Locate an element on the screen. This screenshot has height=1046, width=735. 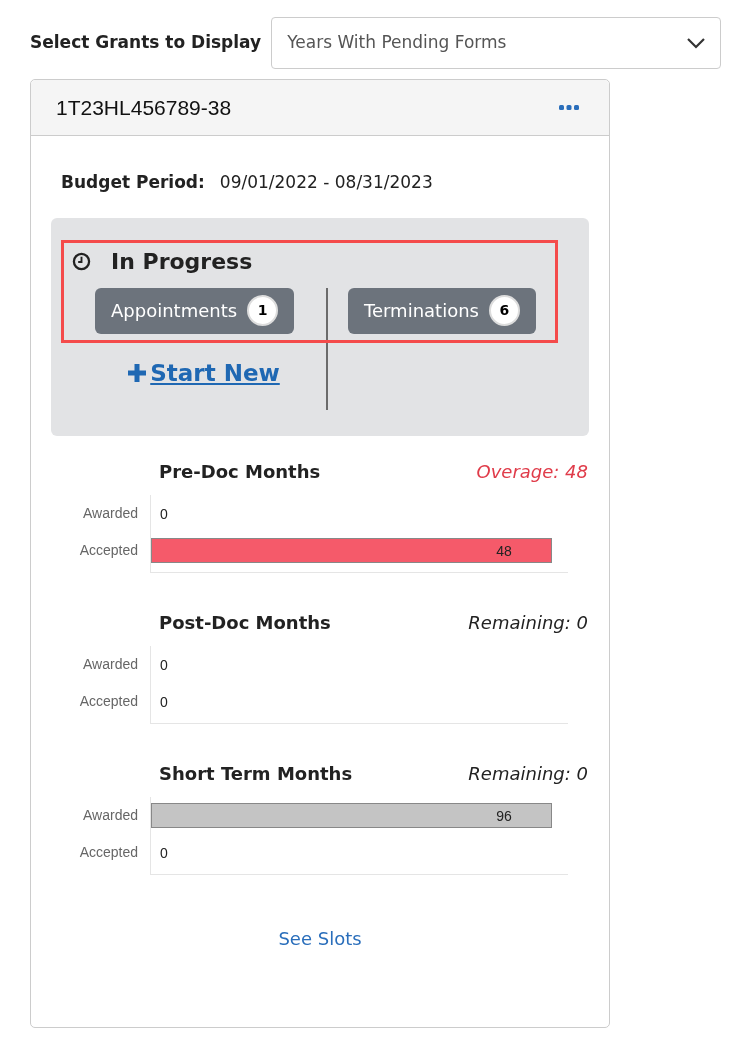
start-new-link: Start New is located at coordinates (203, 372).